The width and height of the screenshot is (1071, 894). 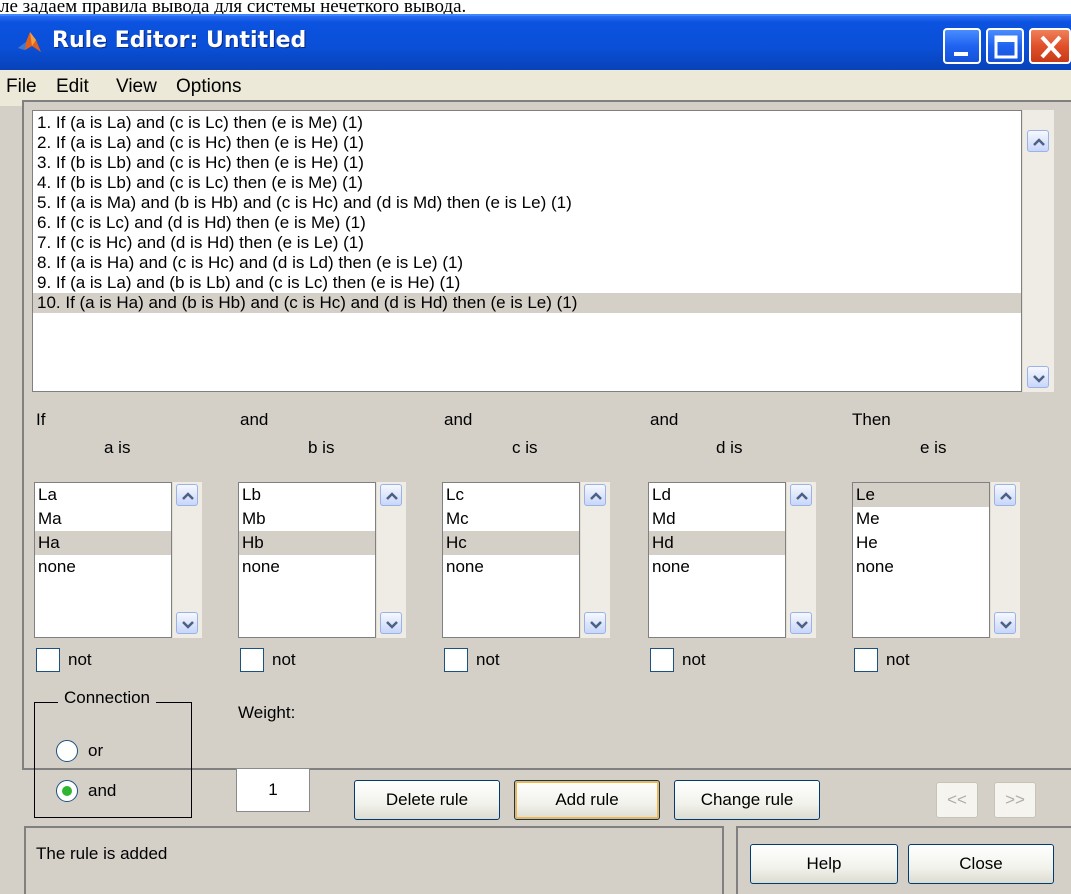 I want to click on variable-list-d: Ld Md Hd none, so click(x=717, y=560).